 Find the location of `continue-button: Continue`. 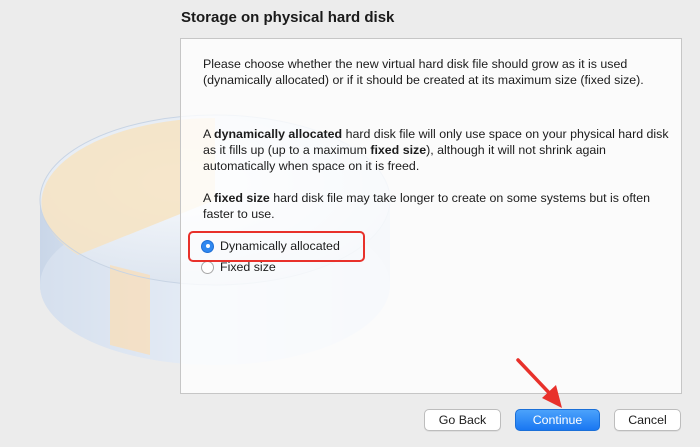

continue-button: Continue is located at coordinates (557, 420).